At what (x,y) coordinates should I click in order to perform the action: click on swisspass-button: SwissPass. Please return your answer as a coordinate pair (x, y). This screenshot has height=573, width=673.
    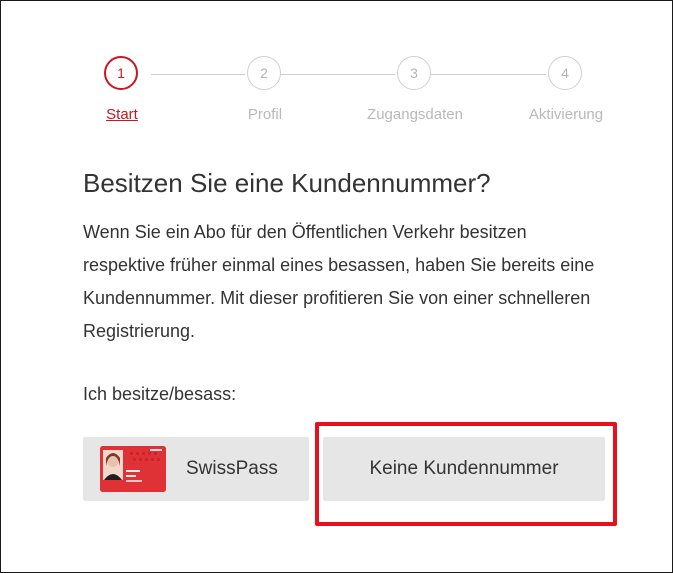
    Looking at the image, I should click on (196, 469).